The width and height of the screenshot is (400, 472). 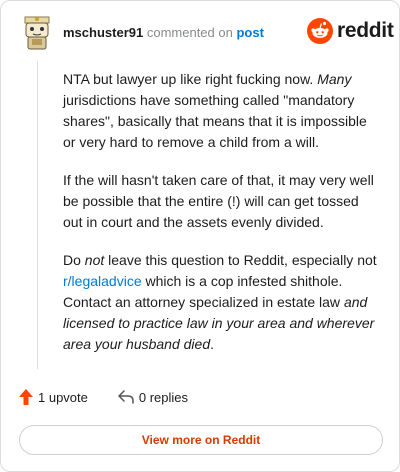 What do you see at coordinates (37, 215) in the screenshot?
I see `thread-line` at bounding box center [37, 215].